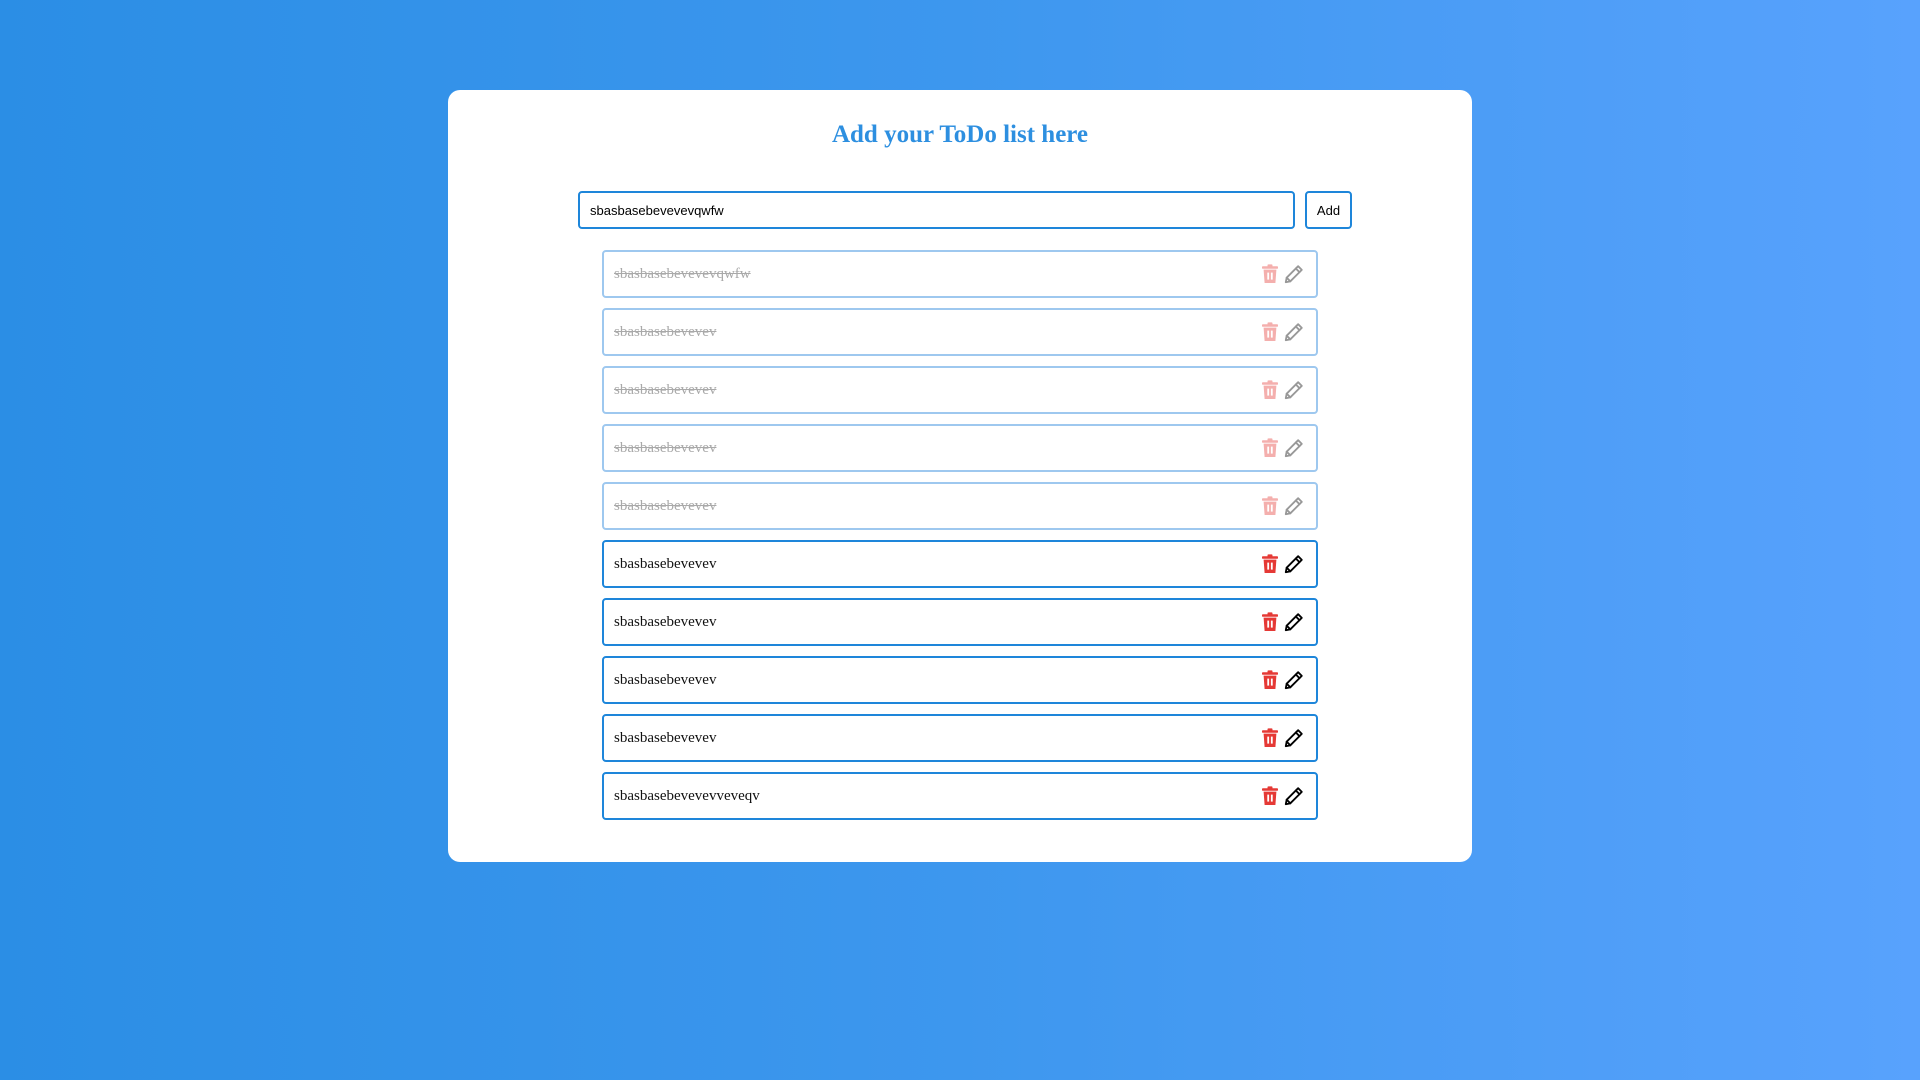  I want to click on todo-item: sbasbasebevevevveveqv, so click(960, 796).